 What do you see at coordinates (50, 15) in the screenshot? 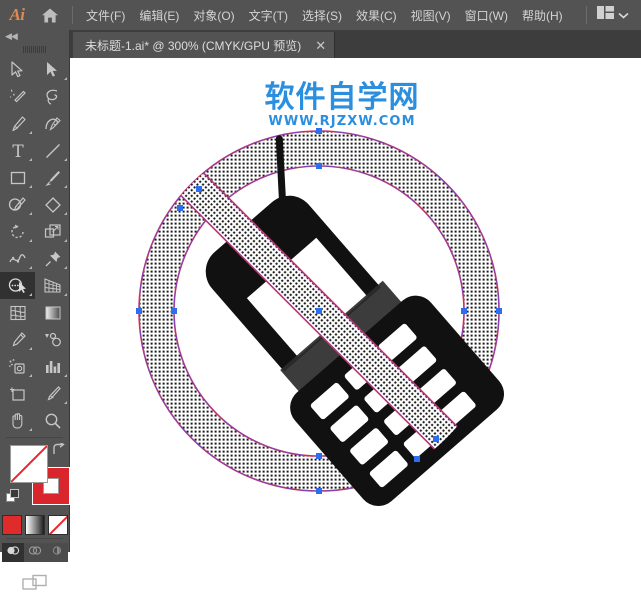
I see `home-icon` at bounding box center [50, 15].